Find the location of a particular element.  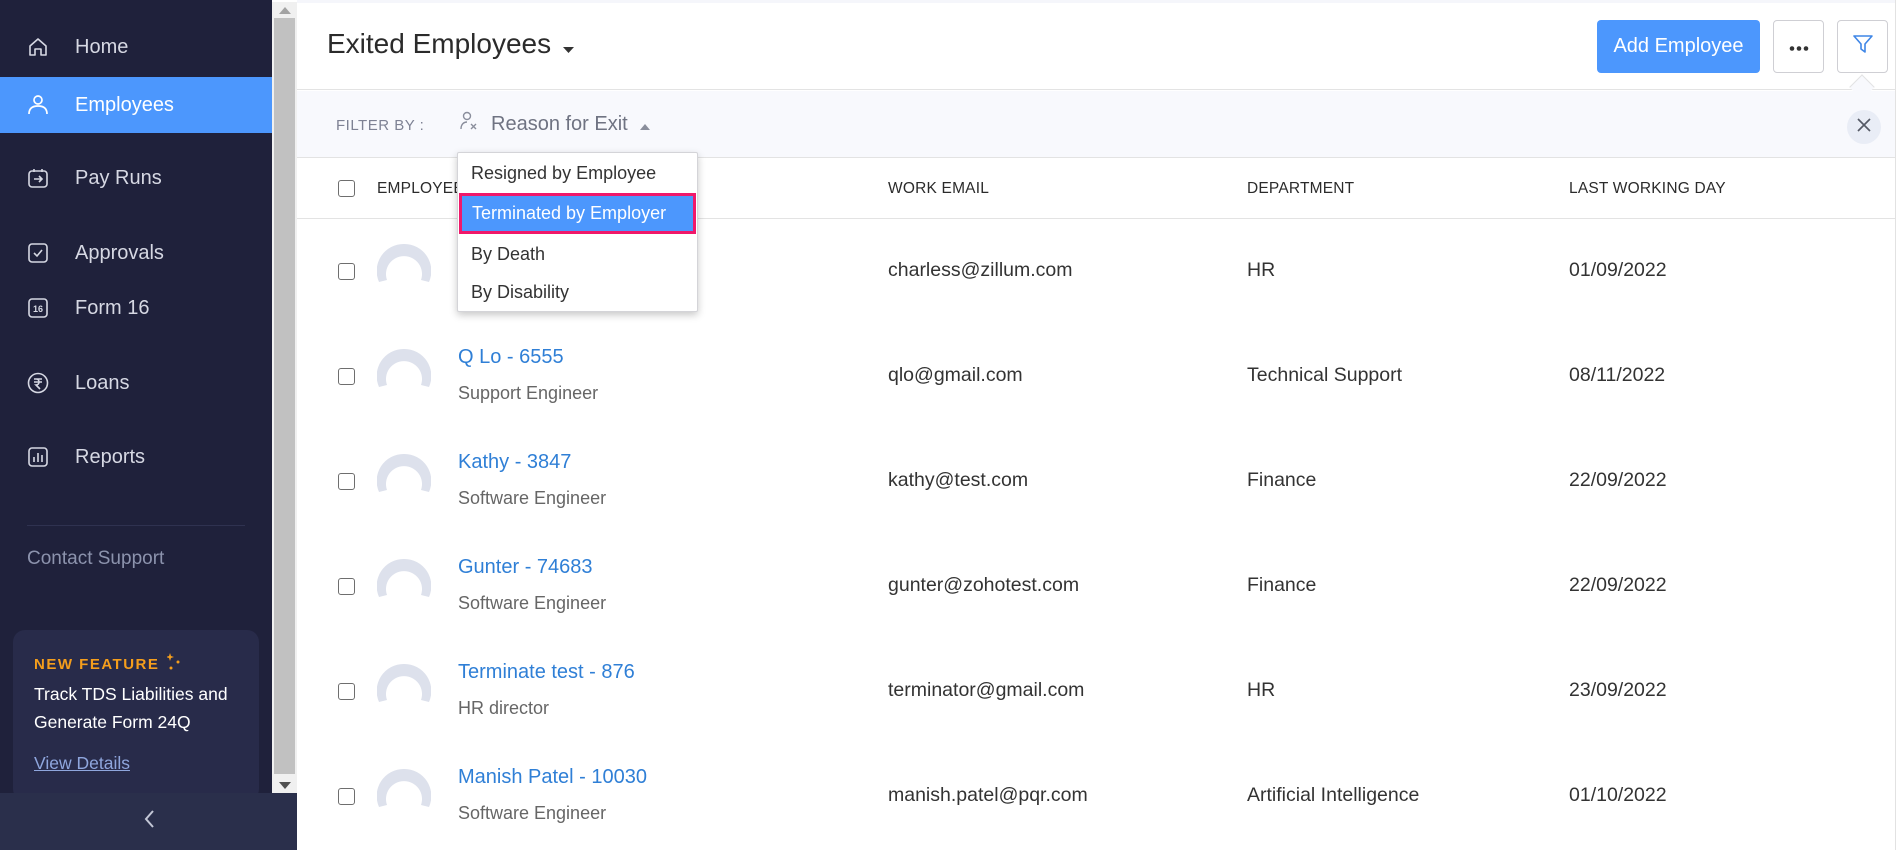

caret-up-icon is located at coordinates (644, 124).